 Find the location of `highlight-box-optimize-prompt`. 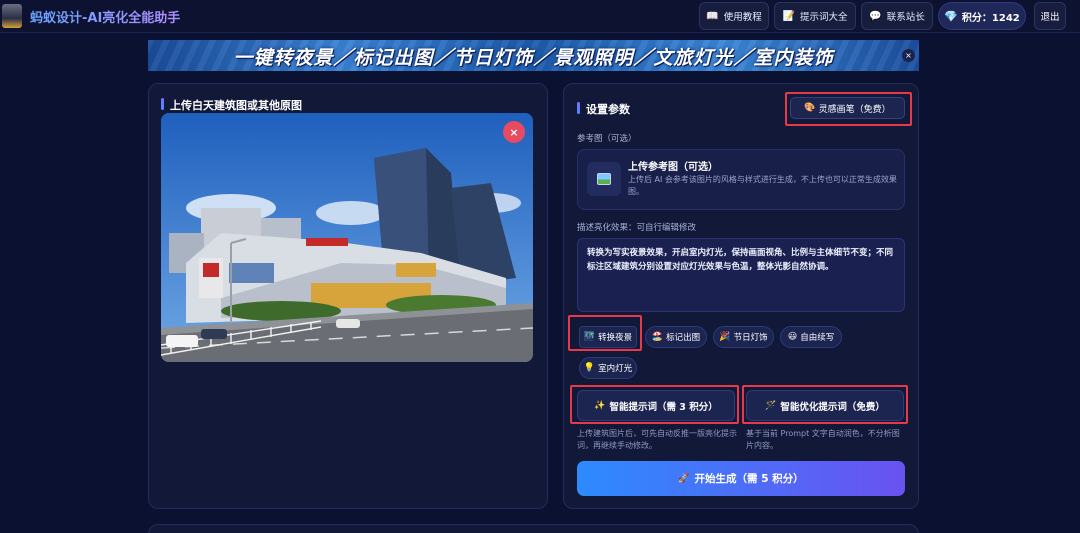

highlight-box-optimize-prompt is located at coordinates (825, 404).